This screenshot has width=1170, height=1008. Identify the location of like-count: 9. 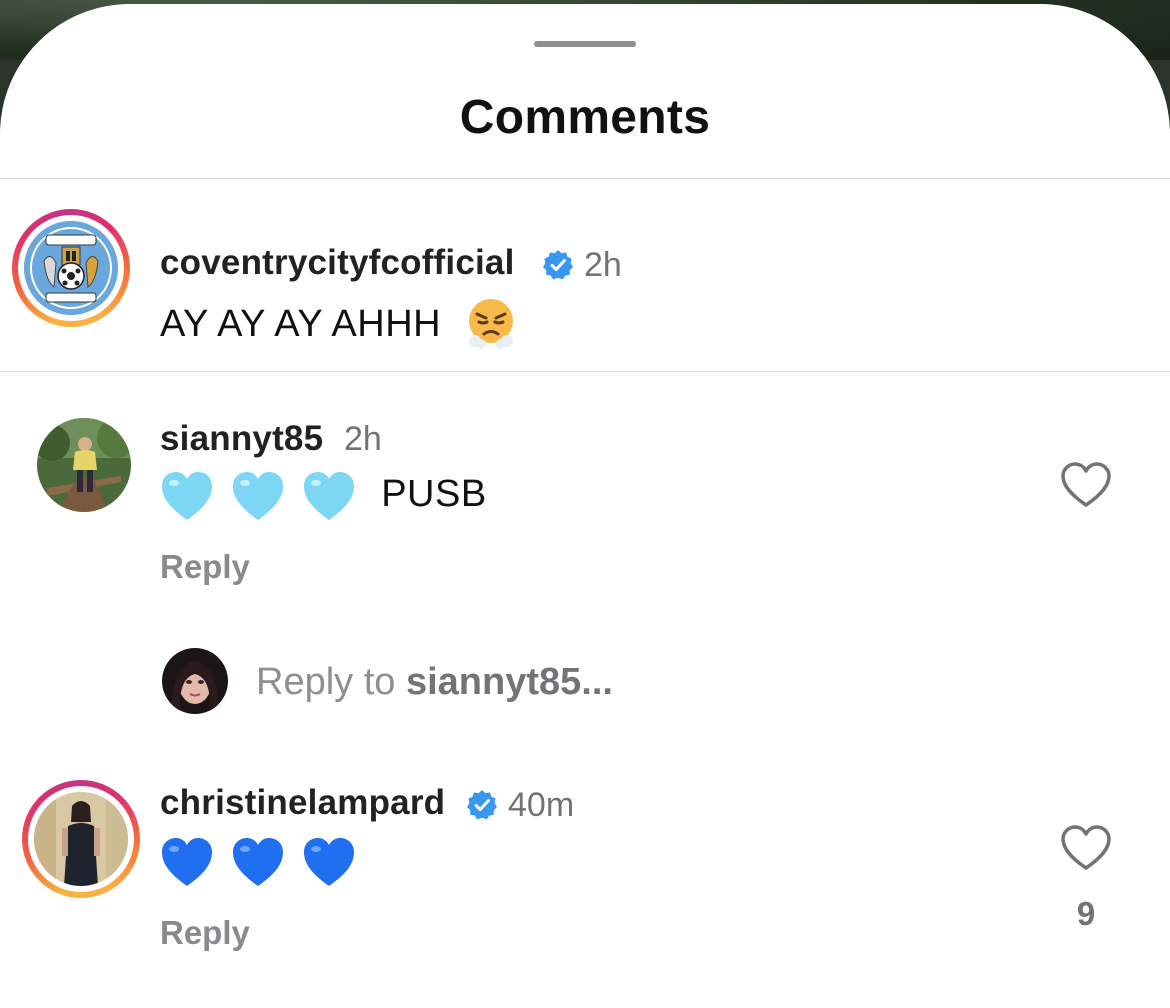
(1086, 913).